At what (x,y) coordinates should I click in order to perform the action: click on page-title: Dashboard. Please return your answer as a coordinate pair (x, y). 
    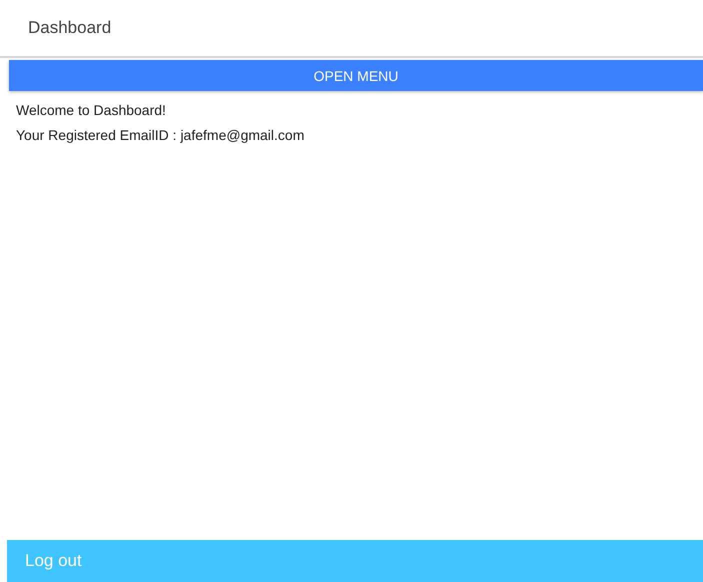
    Looking at the image, I should click on (70, 28).